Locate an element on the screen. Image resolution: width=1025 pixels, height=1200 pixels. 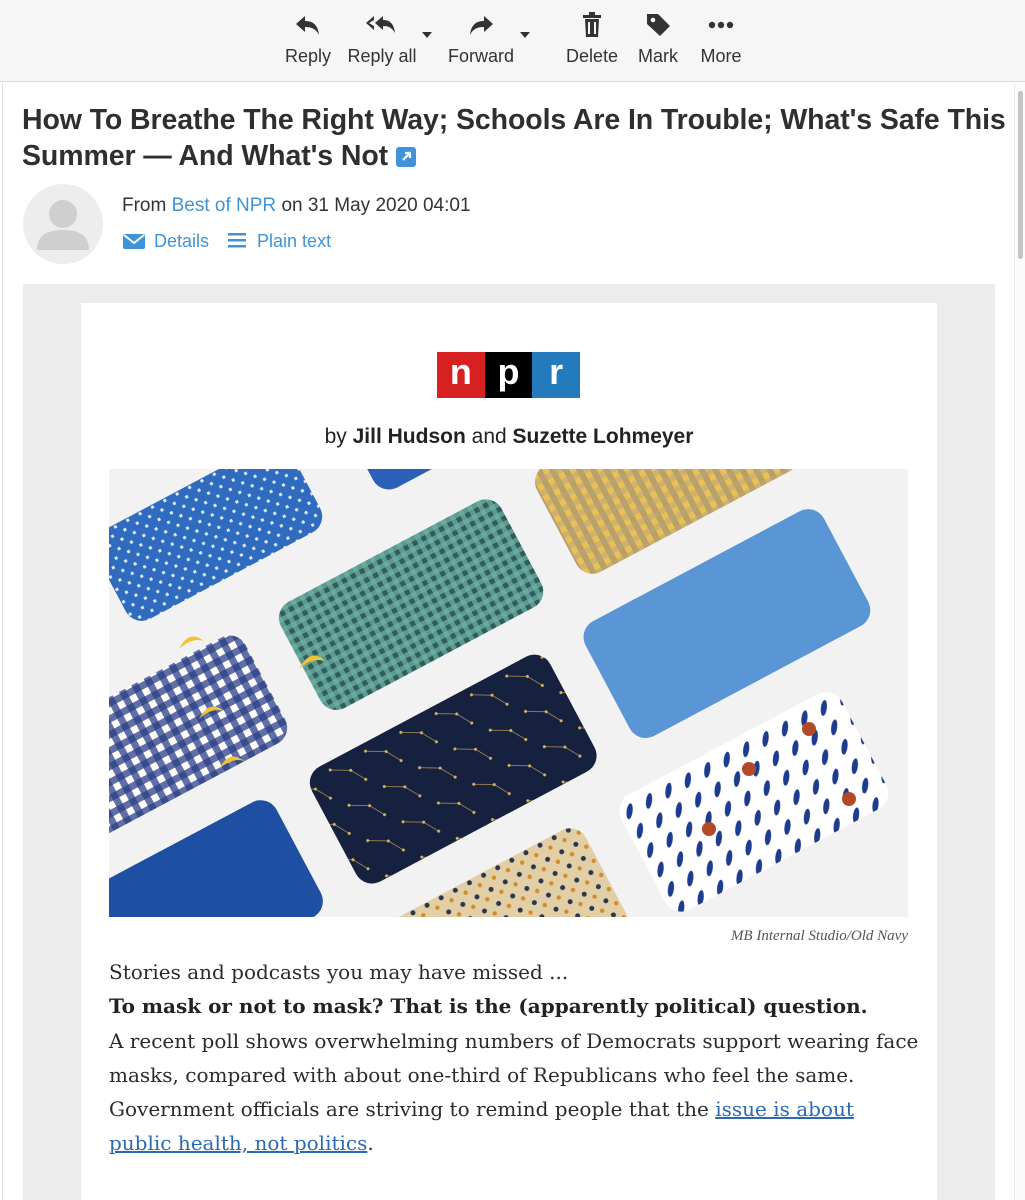
sender-link: Best of NPR is located at coordinates (224, 205).